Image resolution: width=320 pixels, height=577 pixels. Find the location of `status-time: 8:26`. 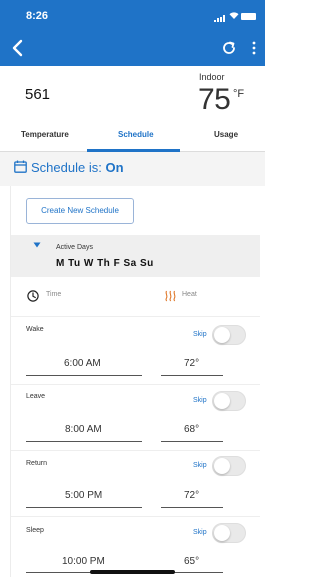

status-time: 8:26 is located at coordinates (37, 16).